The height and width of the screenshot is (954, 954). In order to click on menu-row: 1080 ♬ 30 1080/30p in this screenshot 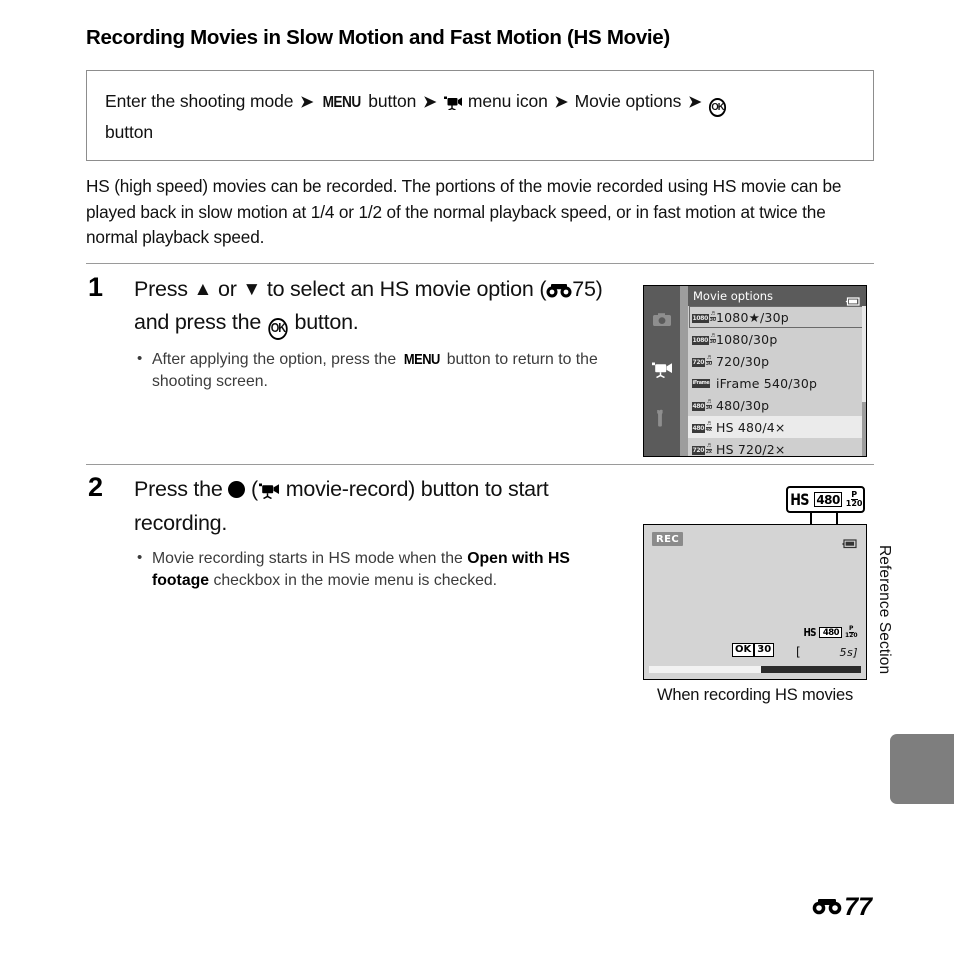, I will do `click(777, 339)`.